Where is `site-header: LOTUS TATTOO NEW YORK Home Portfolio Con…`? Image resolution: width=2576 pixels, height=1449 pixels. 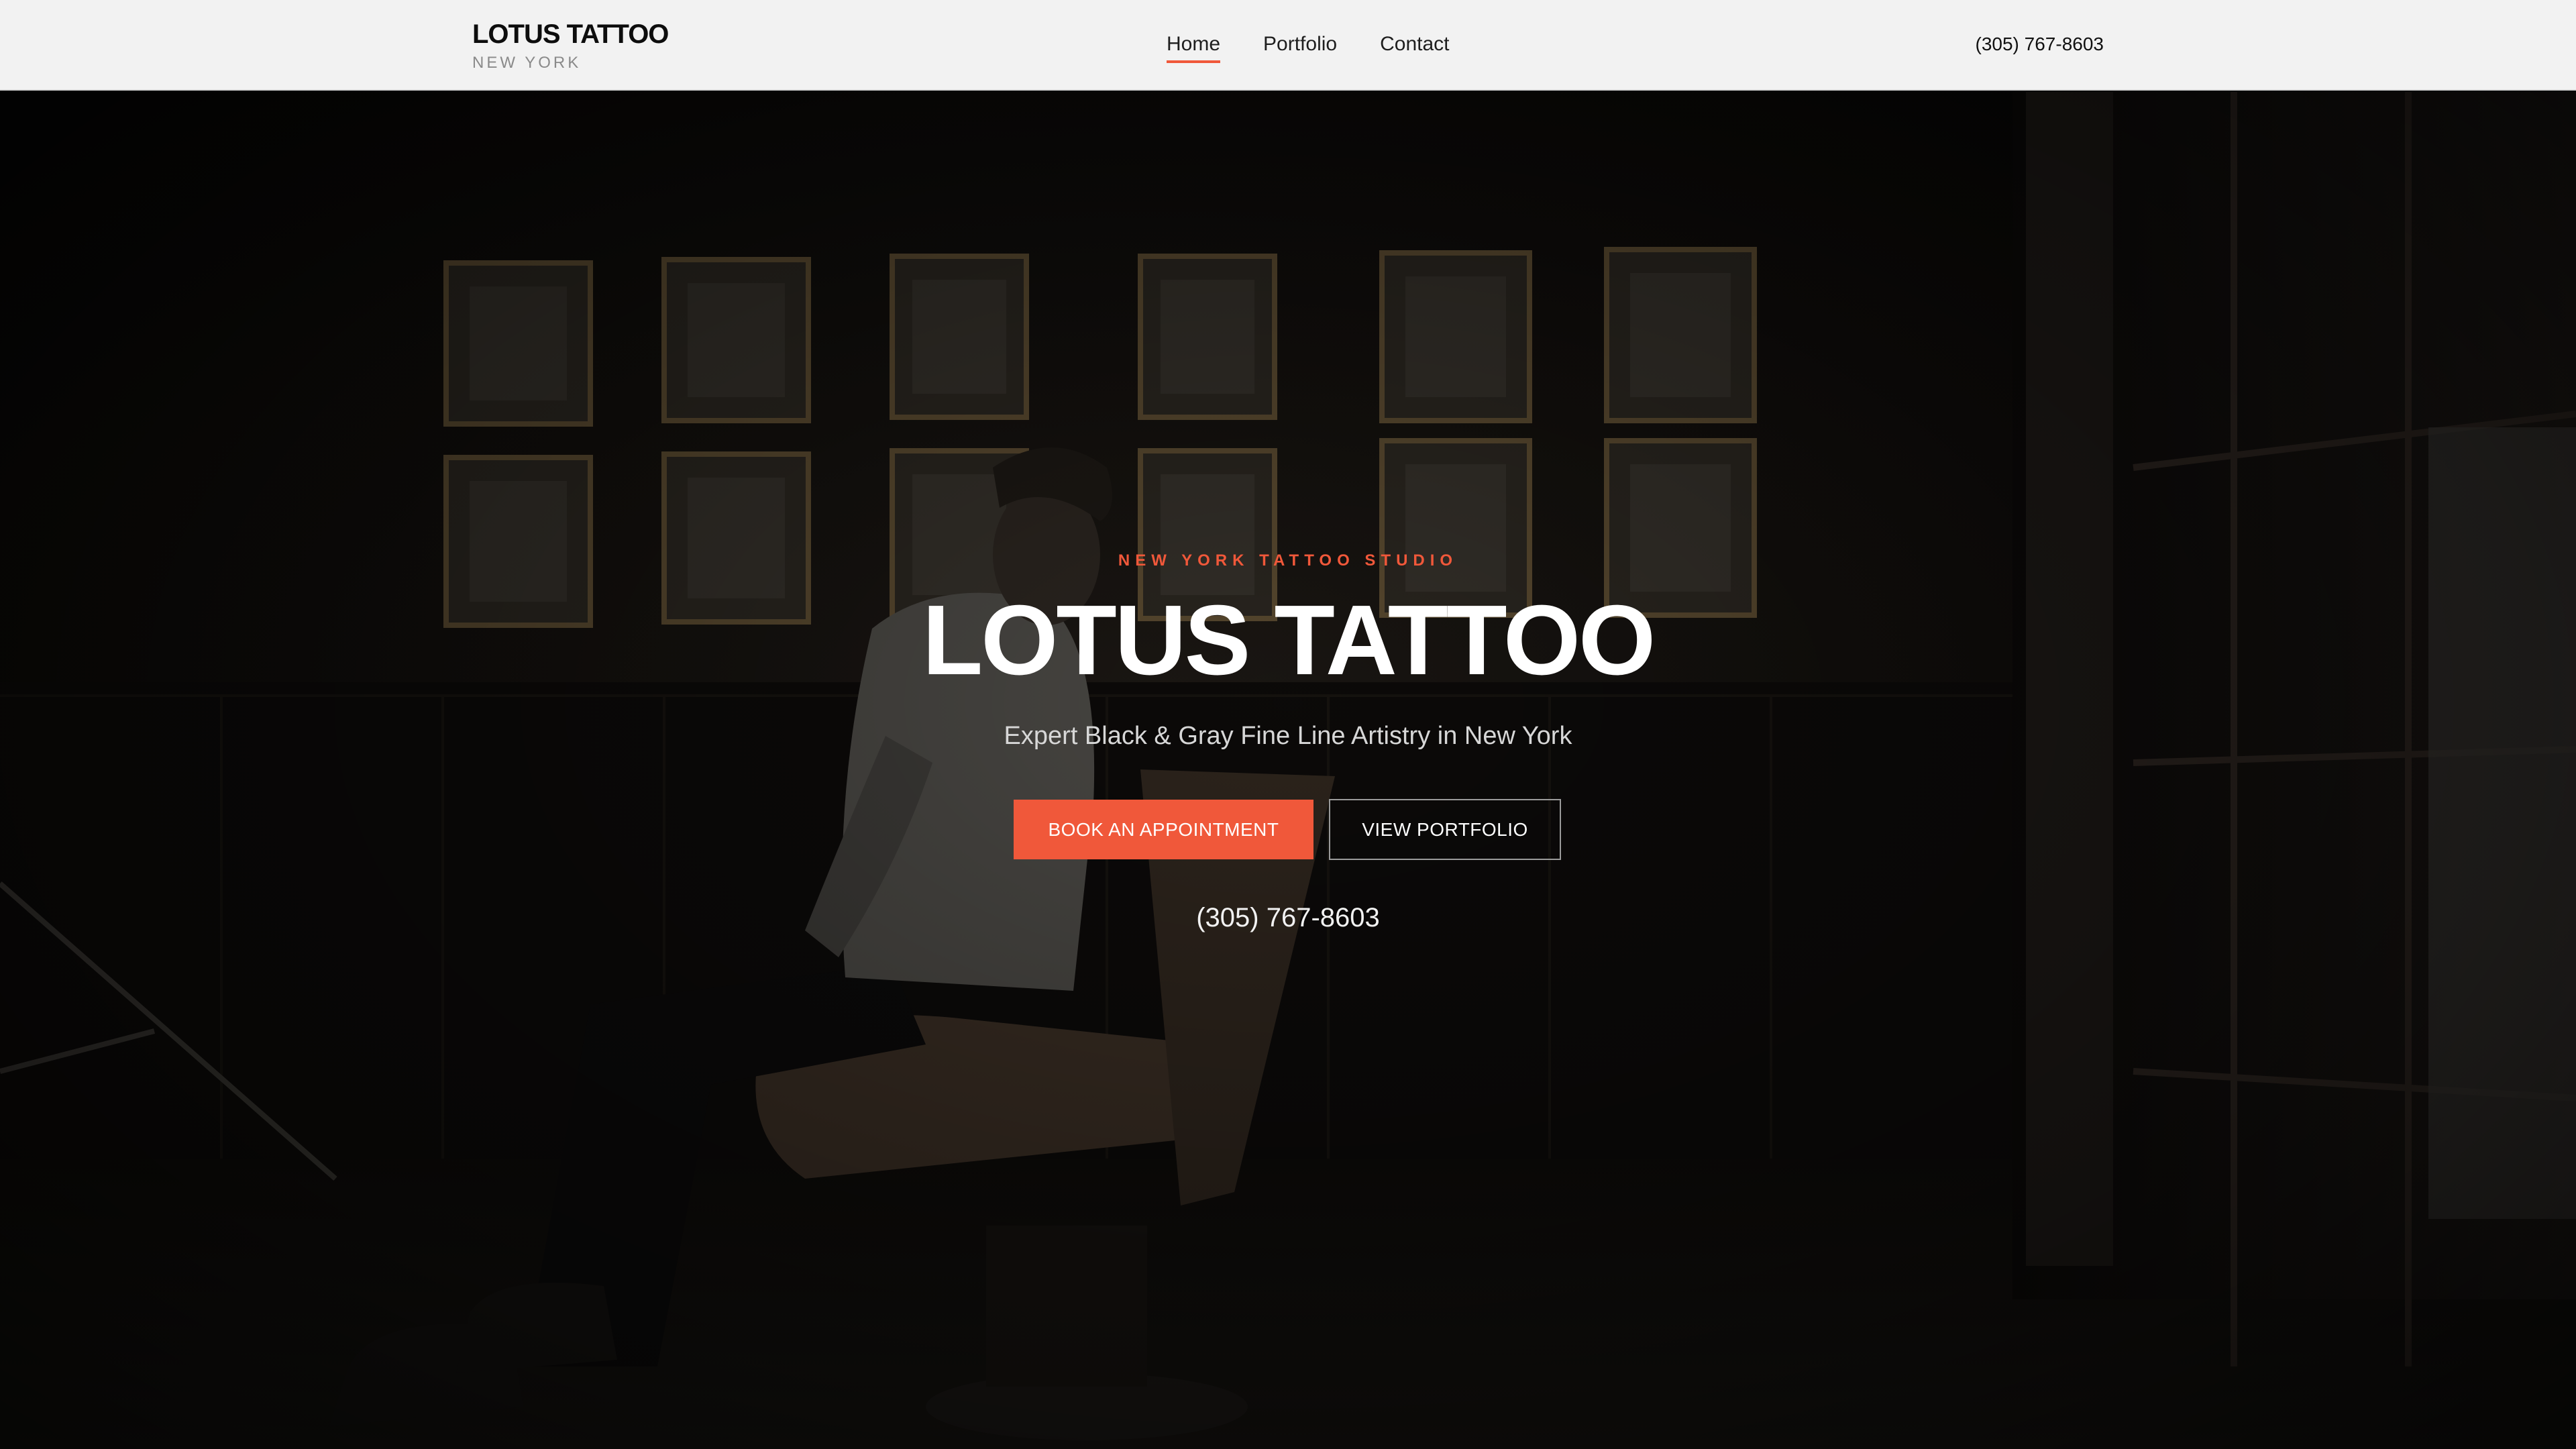
site-header: LOTUS TATTOO NEW YORK Home Portfolio Con… is located at coordinates (1288, 45).